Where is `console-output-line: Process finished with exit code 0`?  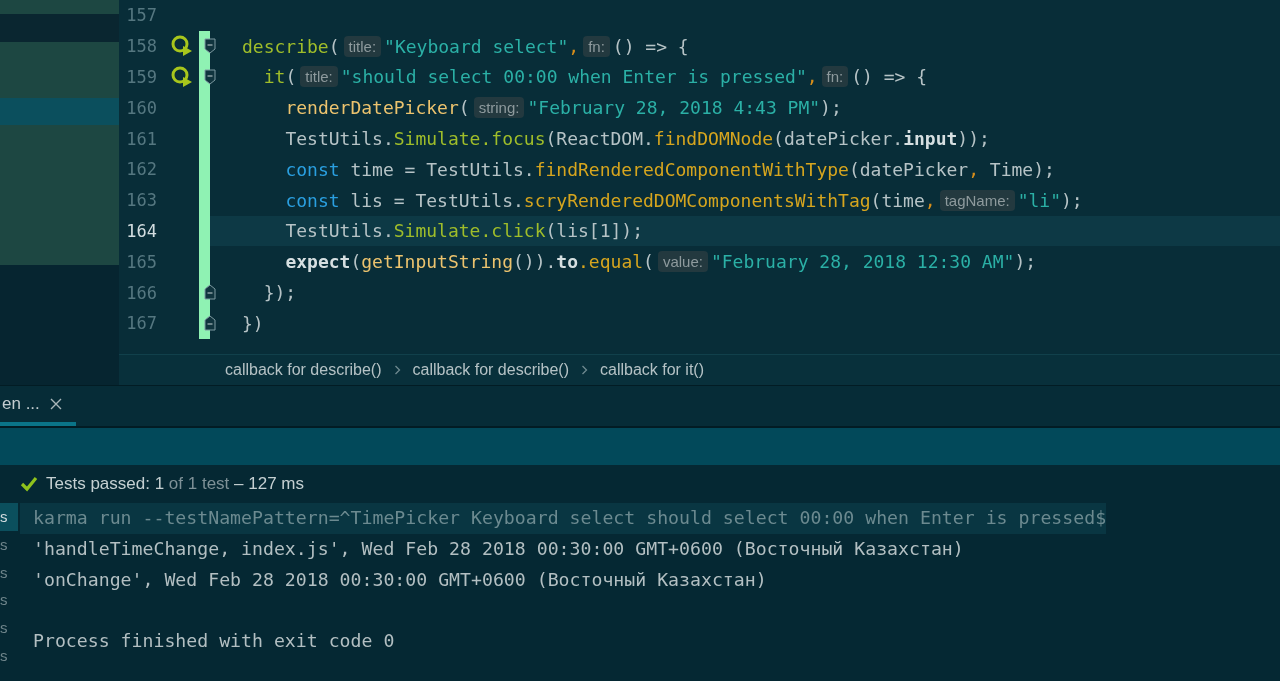
console-output-line: Process finished with exit code 0 is located at coordinates (213, 641).